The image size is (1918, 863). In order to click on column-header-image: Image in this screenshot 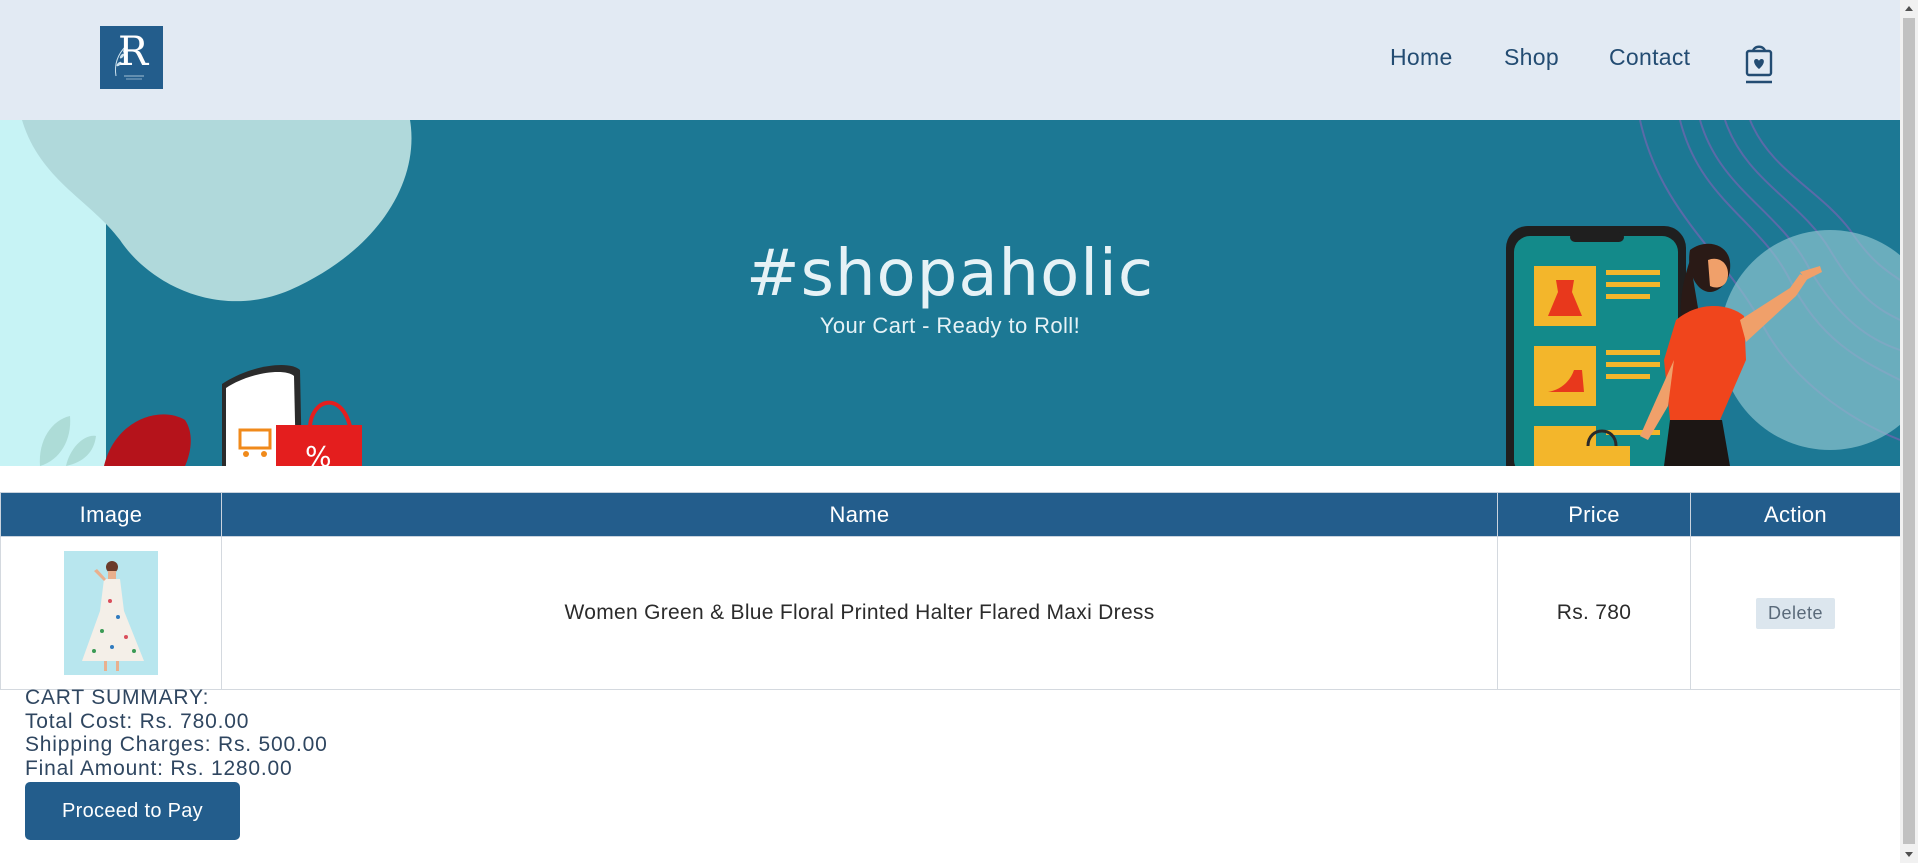, I will do `click(111, 514)`.